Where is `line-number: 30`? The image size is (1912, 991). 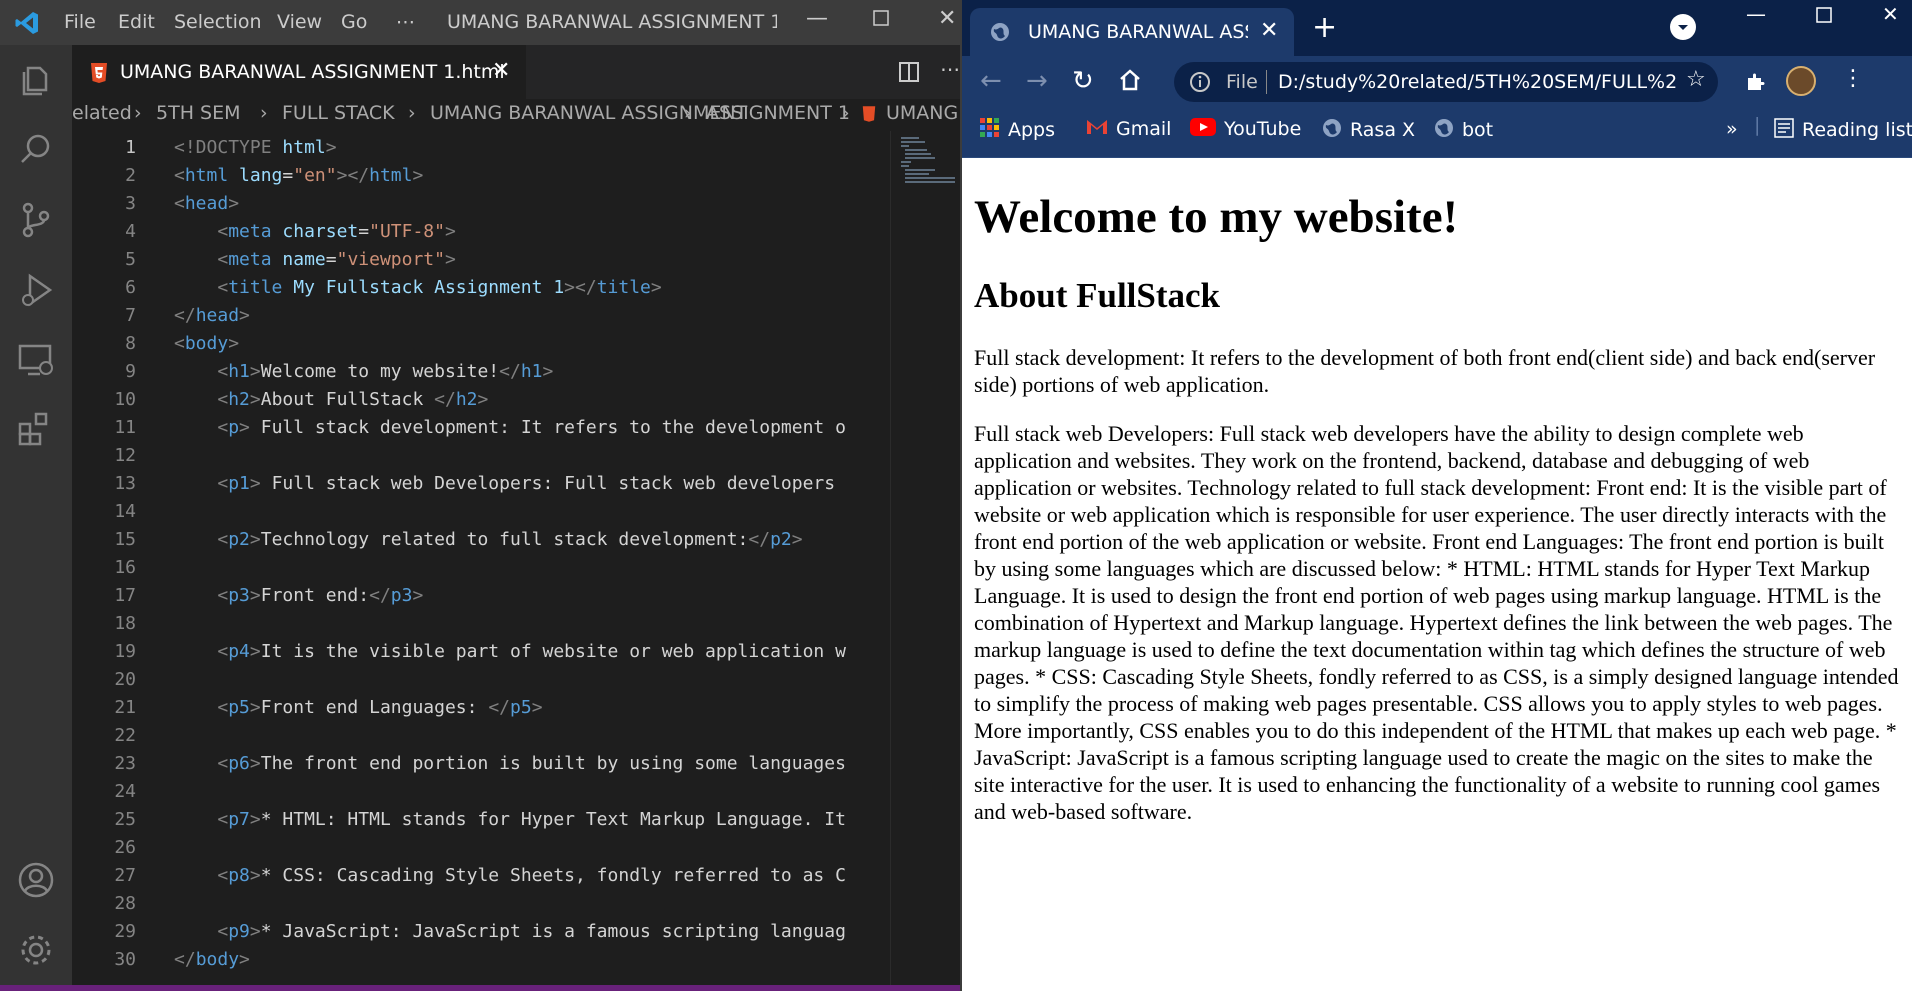
line-number: 30 is located at coordinates (125, 959).